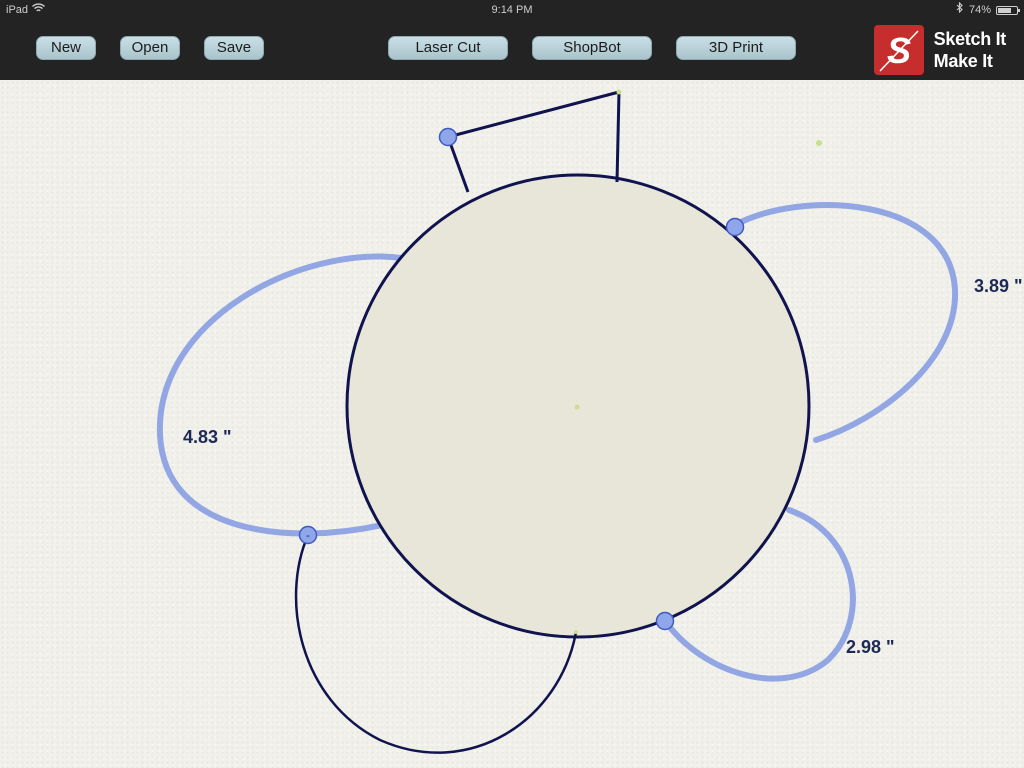 The width and height of the screenshot is (1024, 768). What do you see at coordinates (207, 437) in the screenshot?
I see `left-arc-length-label: 4.83 "` at bounding box center [207, 437].